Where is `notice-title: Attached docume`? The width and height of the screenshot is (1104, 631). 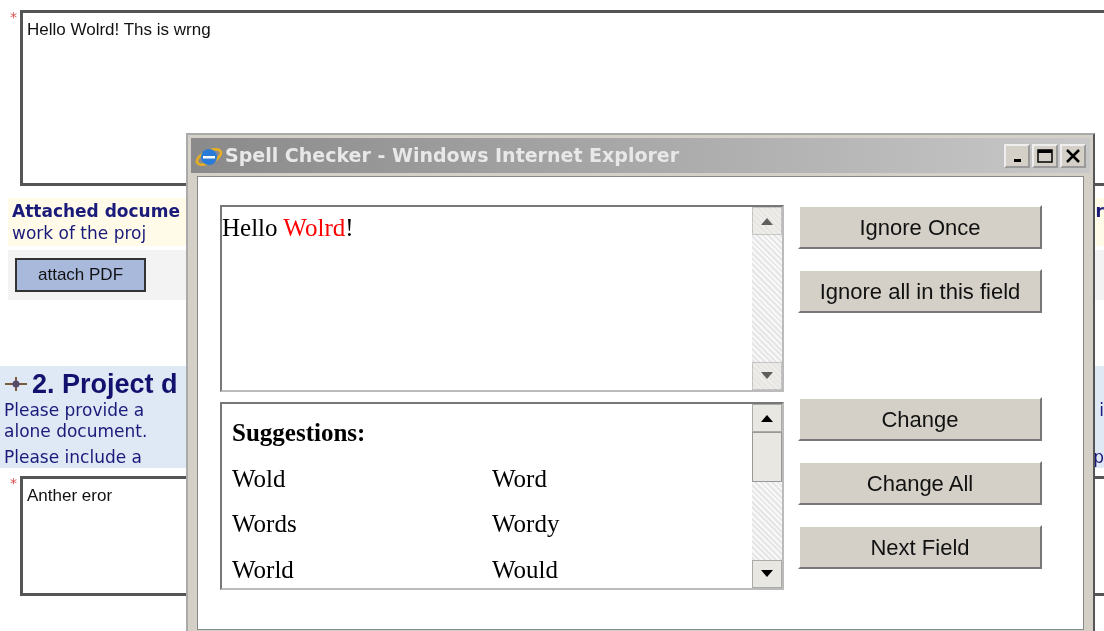
notice-title: Attached docume is located at coordinates (96, 211).